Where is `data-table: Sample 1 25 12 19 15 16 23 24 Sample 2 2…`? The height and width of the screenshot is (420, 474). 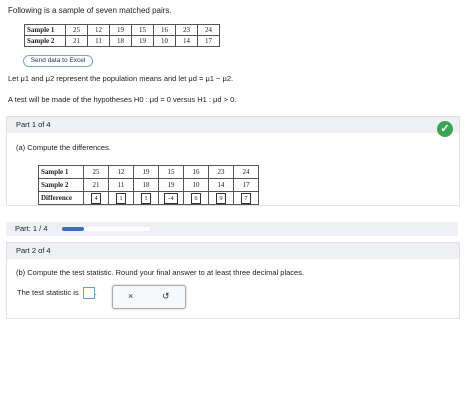
data-table: Sample 1 25 12 19 15 16 23 24 Sample 2 2… is located at coordinates (122, 35).